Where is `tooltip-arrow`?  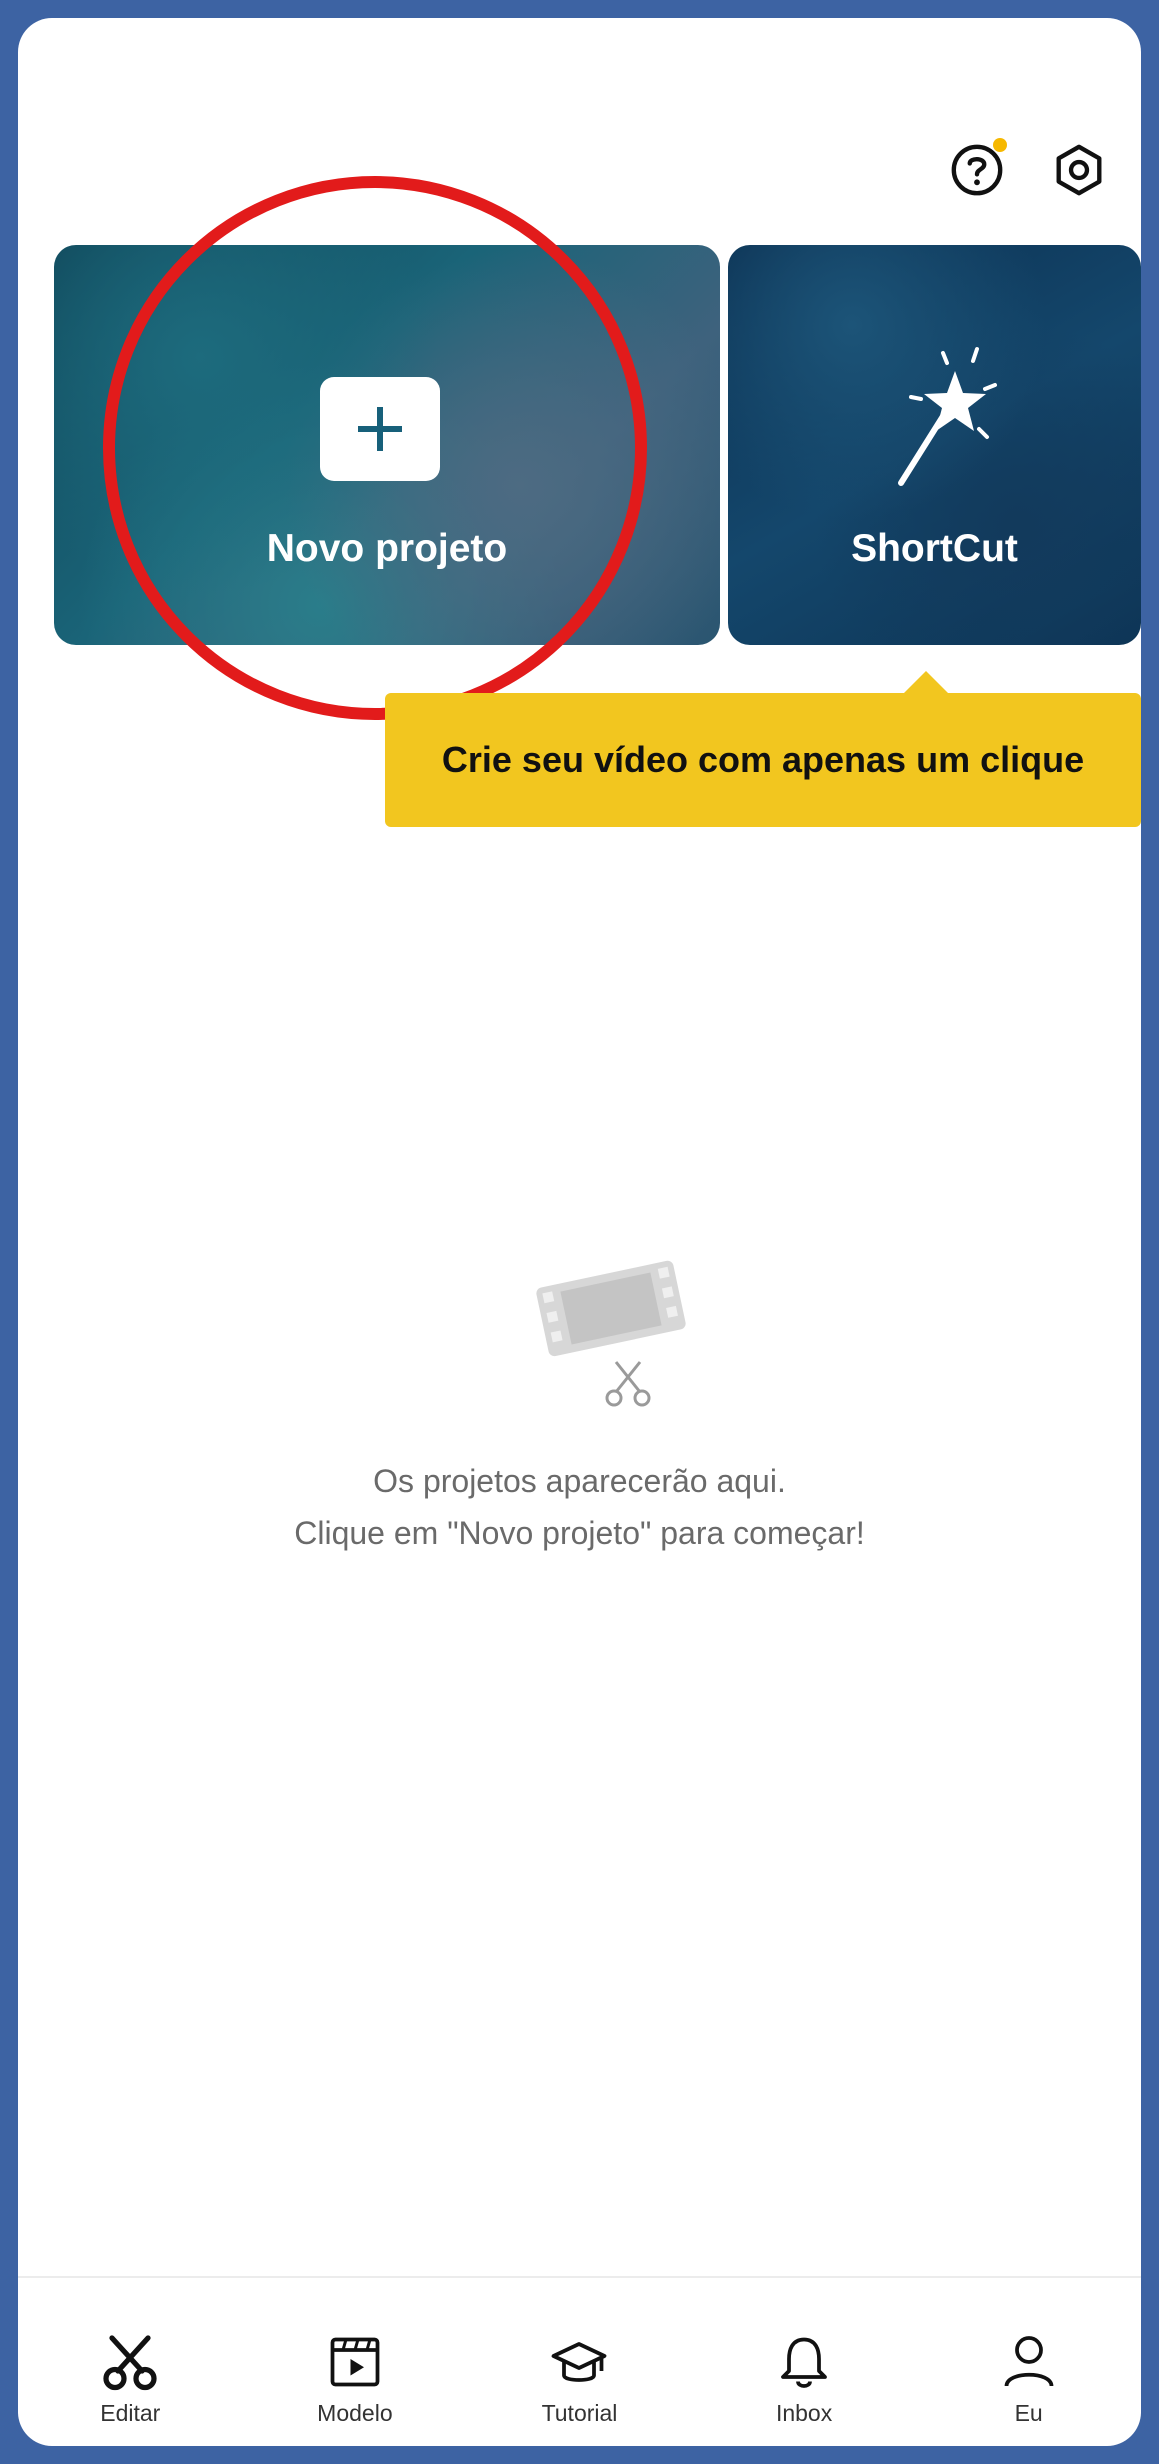
tooltip-arrow is located at coordinates (926, 682).